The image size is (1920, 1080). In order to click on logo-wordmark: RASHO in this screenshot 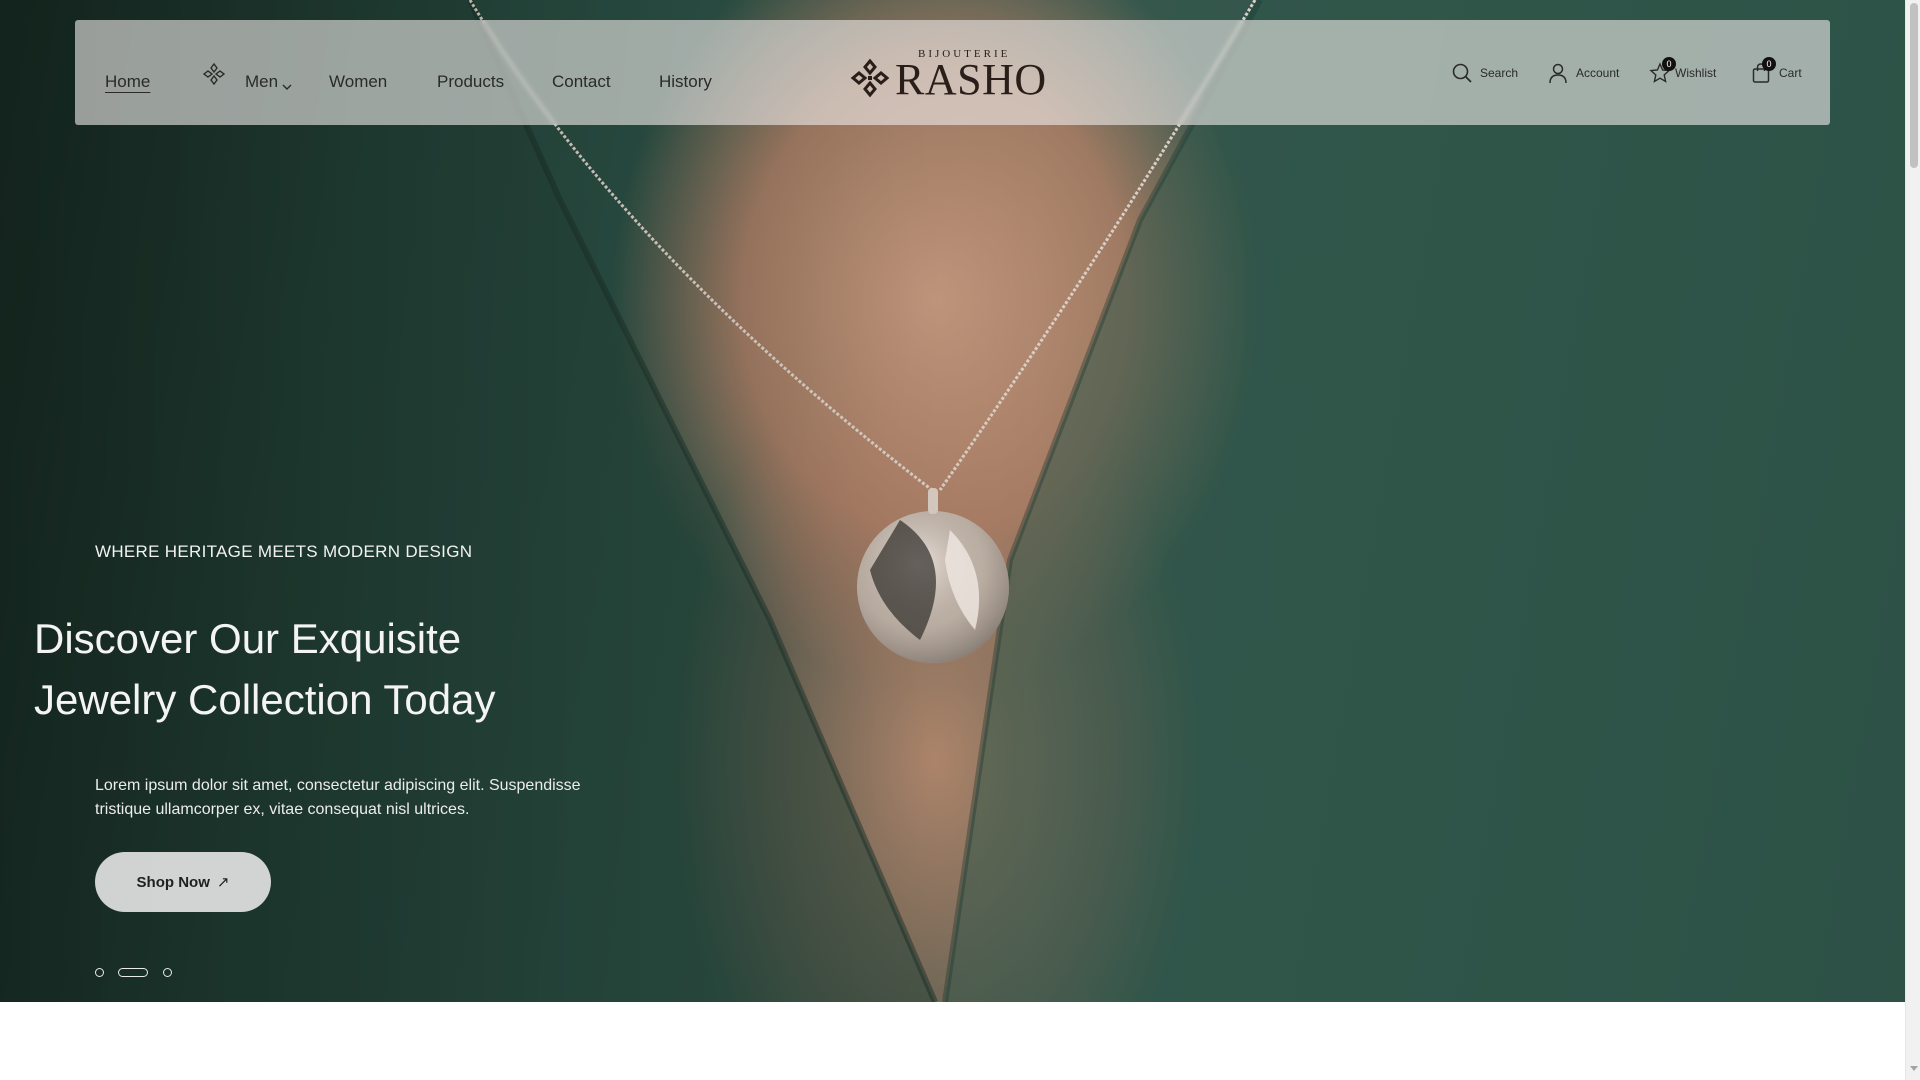, I will do `click(971, 79)`.